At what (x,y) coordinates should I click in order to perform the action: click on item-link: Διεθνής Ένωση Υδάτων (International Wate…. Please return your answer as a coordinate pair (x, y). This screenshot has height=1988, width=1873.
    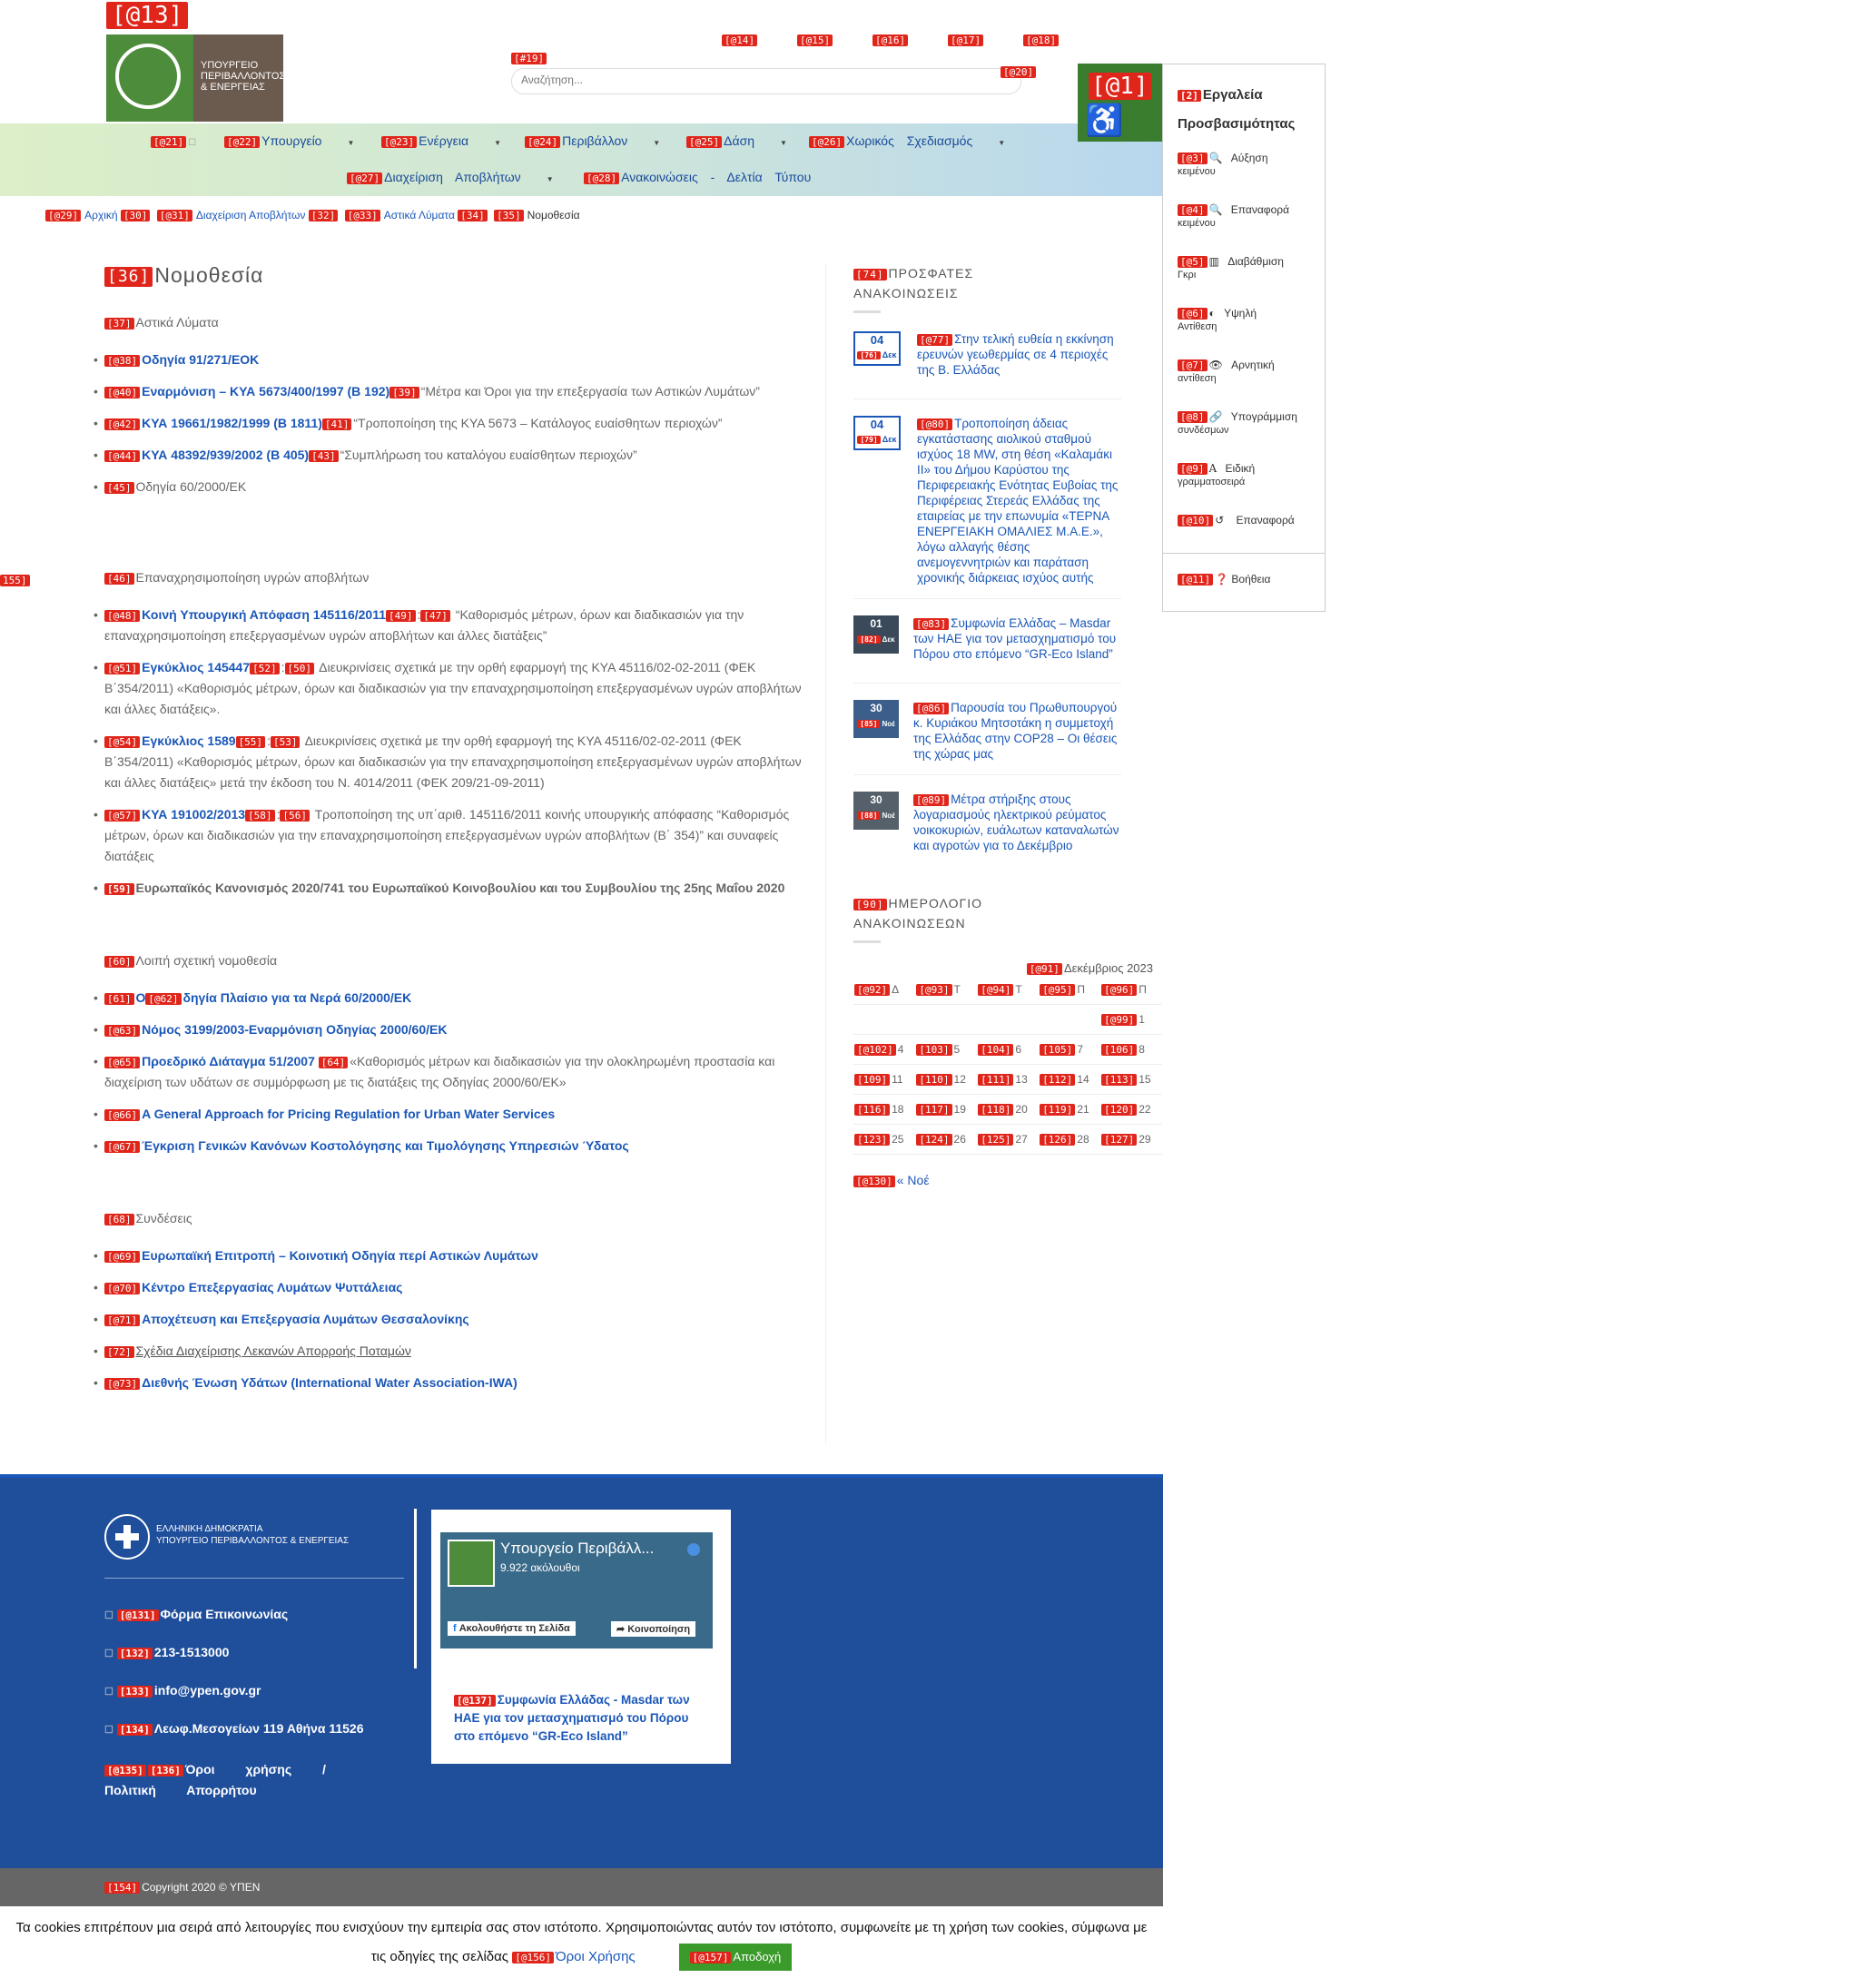
    Looking at the image, I should click on (330, 1382).